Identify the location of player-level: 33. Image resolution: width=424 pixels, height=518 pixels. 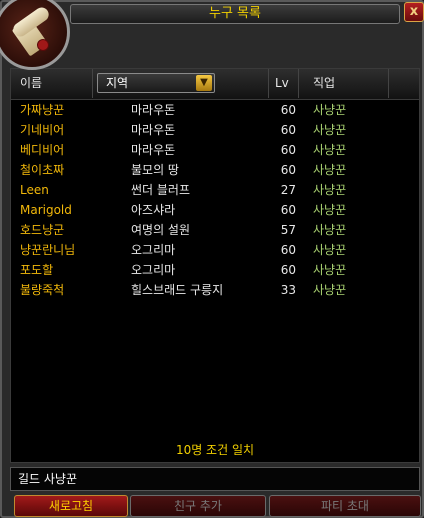
(288, 290).